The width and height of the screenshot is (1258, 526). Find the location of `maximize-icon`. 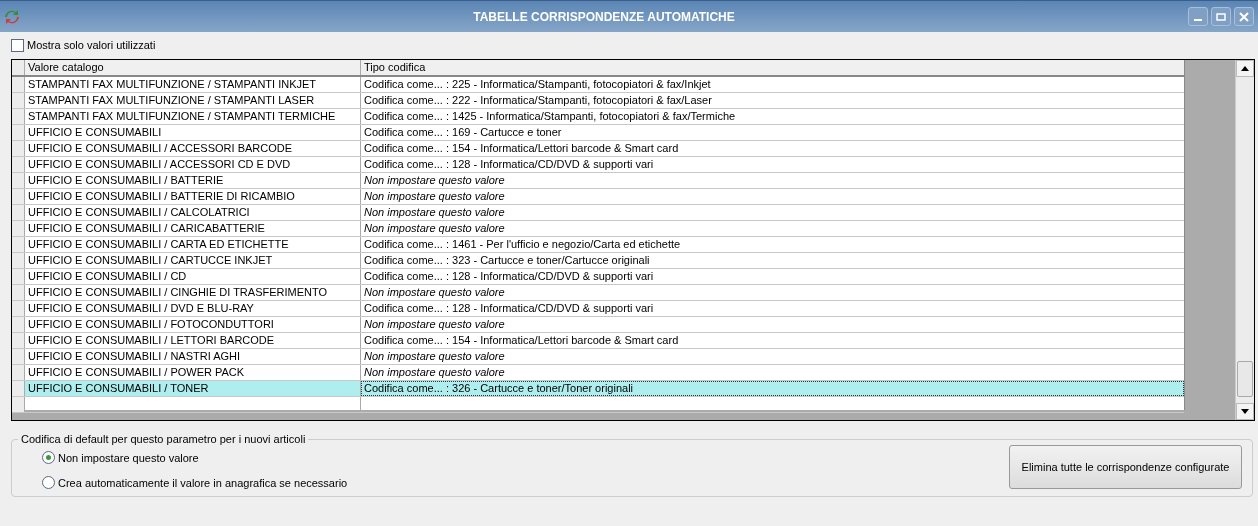

maximize-icon is located at coordinates (1221, 16).